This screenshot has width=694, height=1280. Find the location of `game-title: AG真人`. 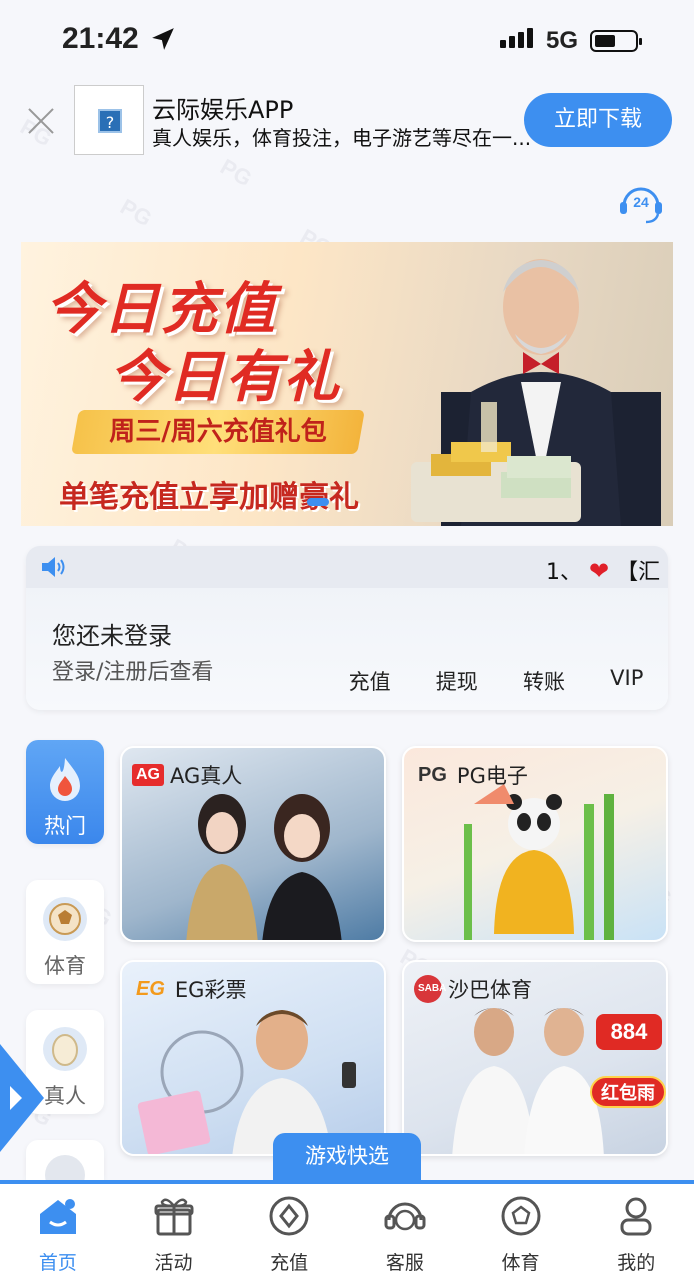

game-title: AG真人 is located at coordinates (206, 776).